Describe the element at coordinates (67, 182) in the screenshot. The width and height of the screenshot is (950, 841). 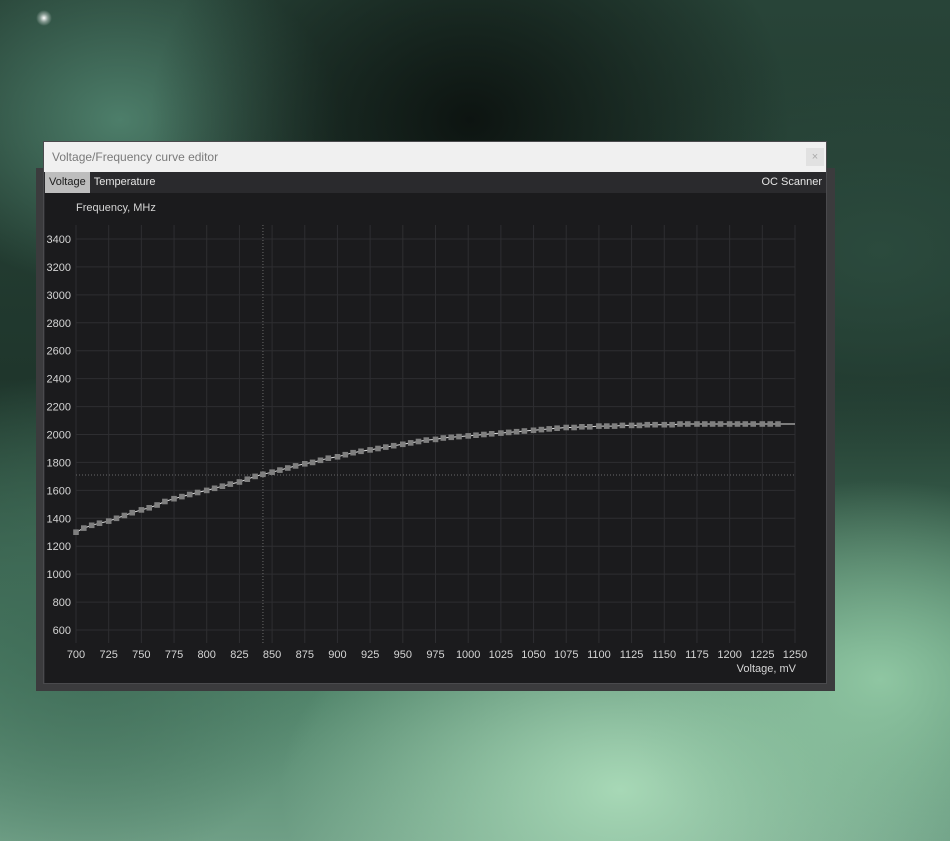
I see `tab-voltage: Voltage` at that location.